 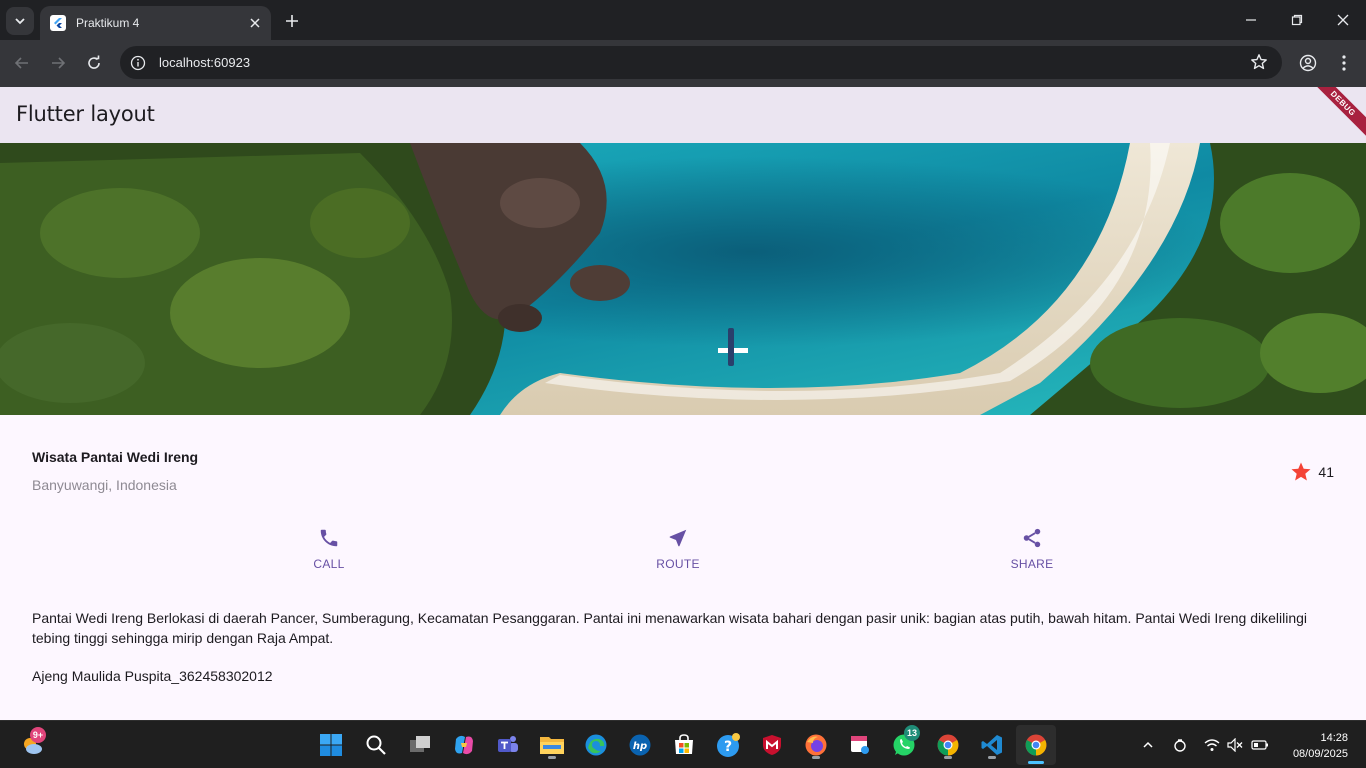 I want to click on close-icon, so click(x=1343, y=20).